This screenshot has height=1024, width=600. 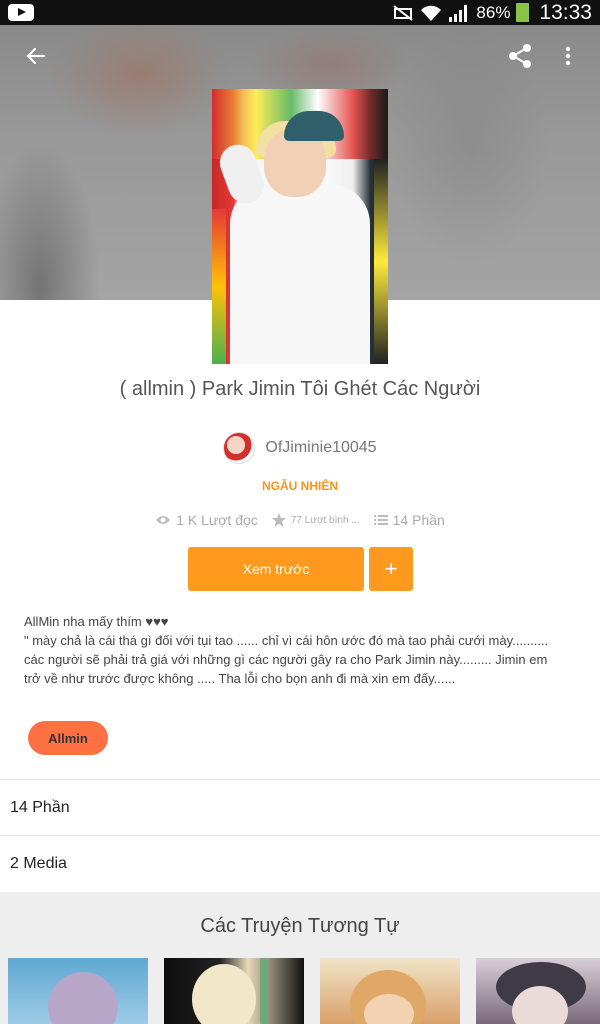 I want to click on story-title: ( allmin ) Park Jimin Tôi Ghét Các Người, so click(x=300, y=389).